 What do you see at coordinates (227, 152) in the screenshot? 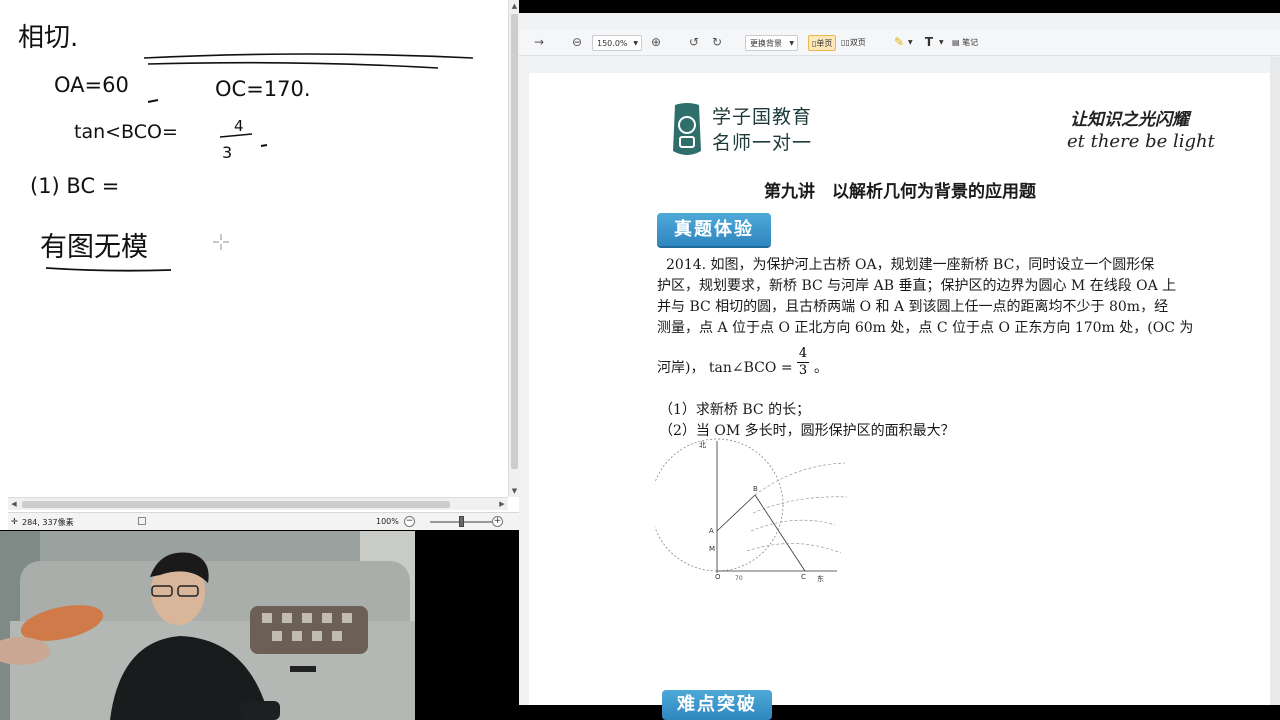
I see `hand-tan-den: 3` at bounding box center [227, 152].